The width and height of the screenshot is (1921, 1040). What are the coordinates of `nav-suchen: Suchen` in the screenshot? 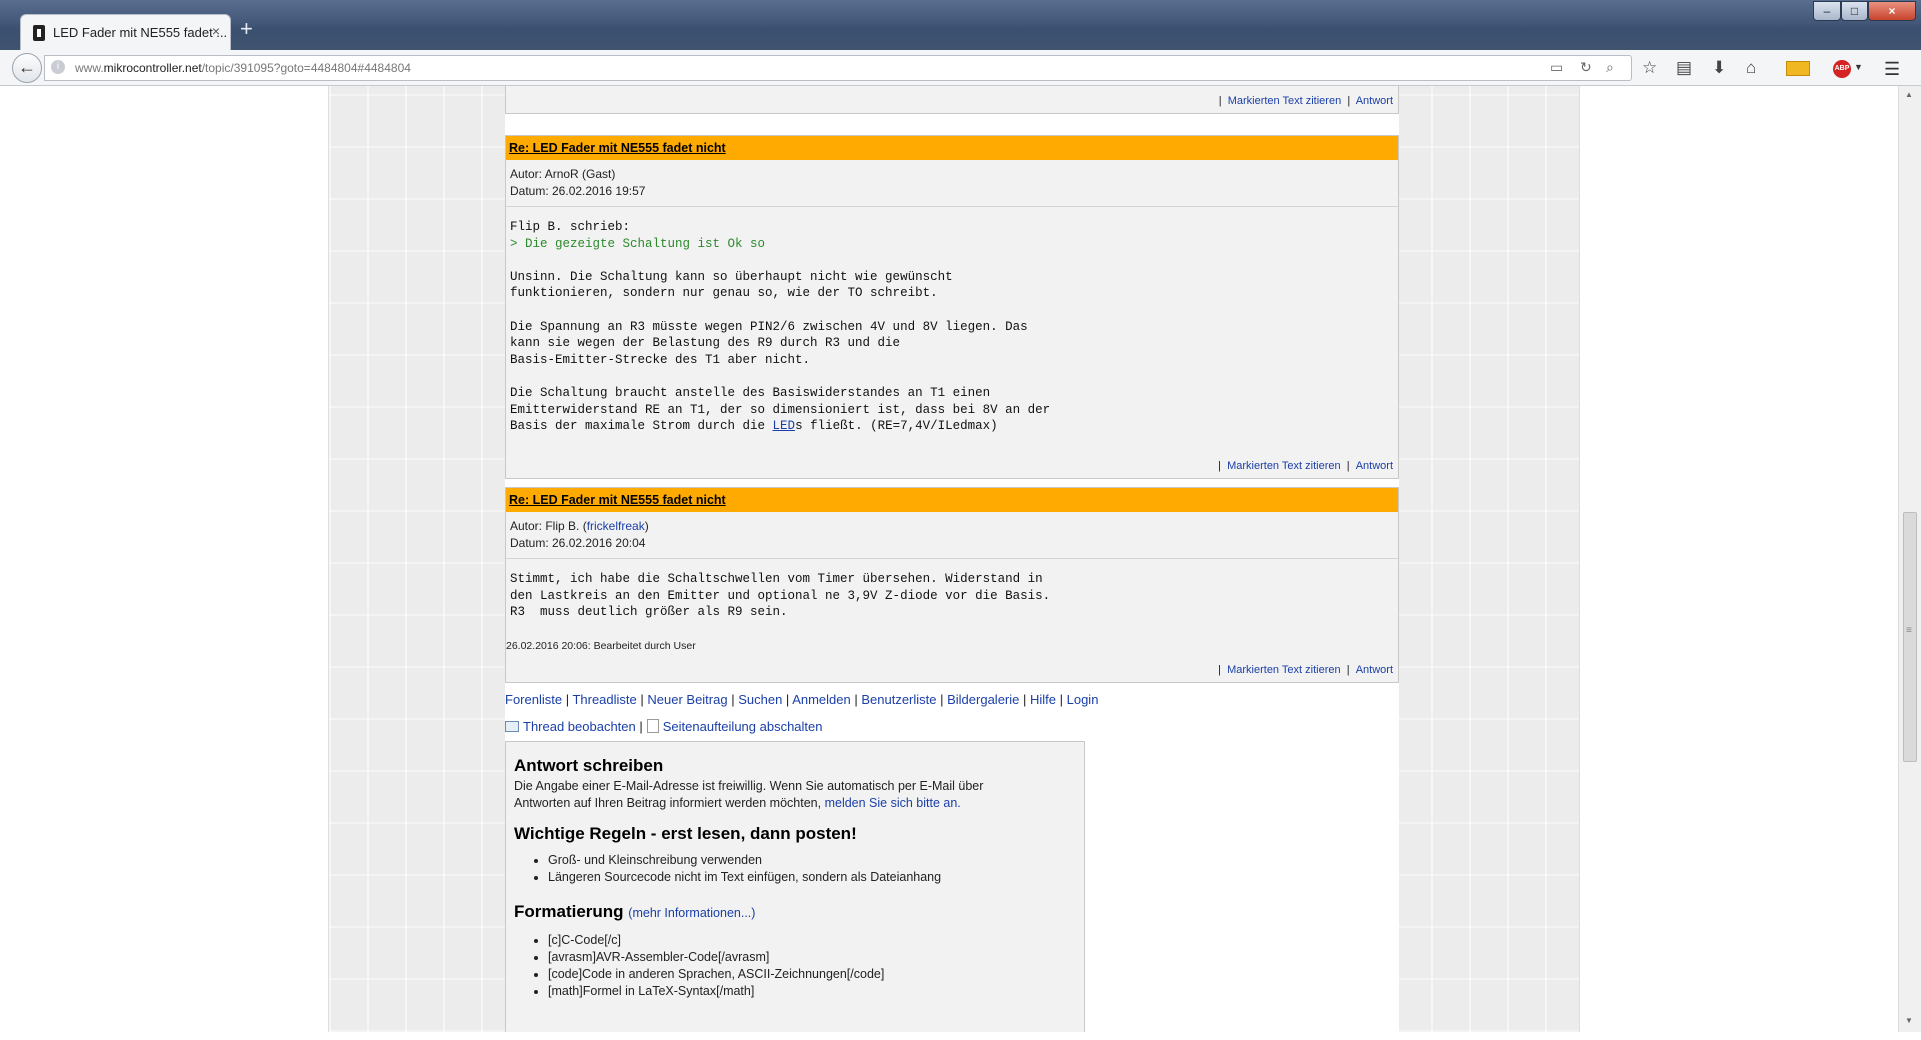 It's located at (760, 699).